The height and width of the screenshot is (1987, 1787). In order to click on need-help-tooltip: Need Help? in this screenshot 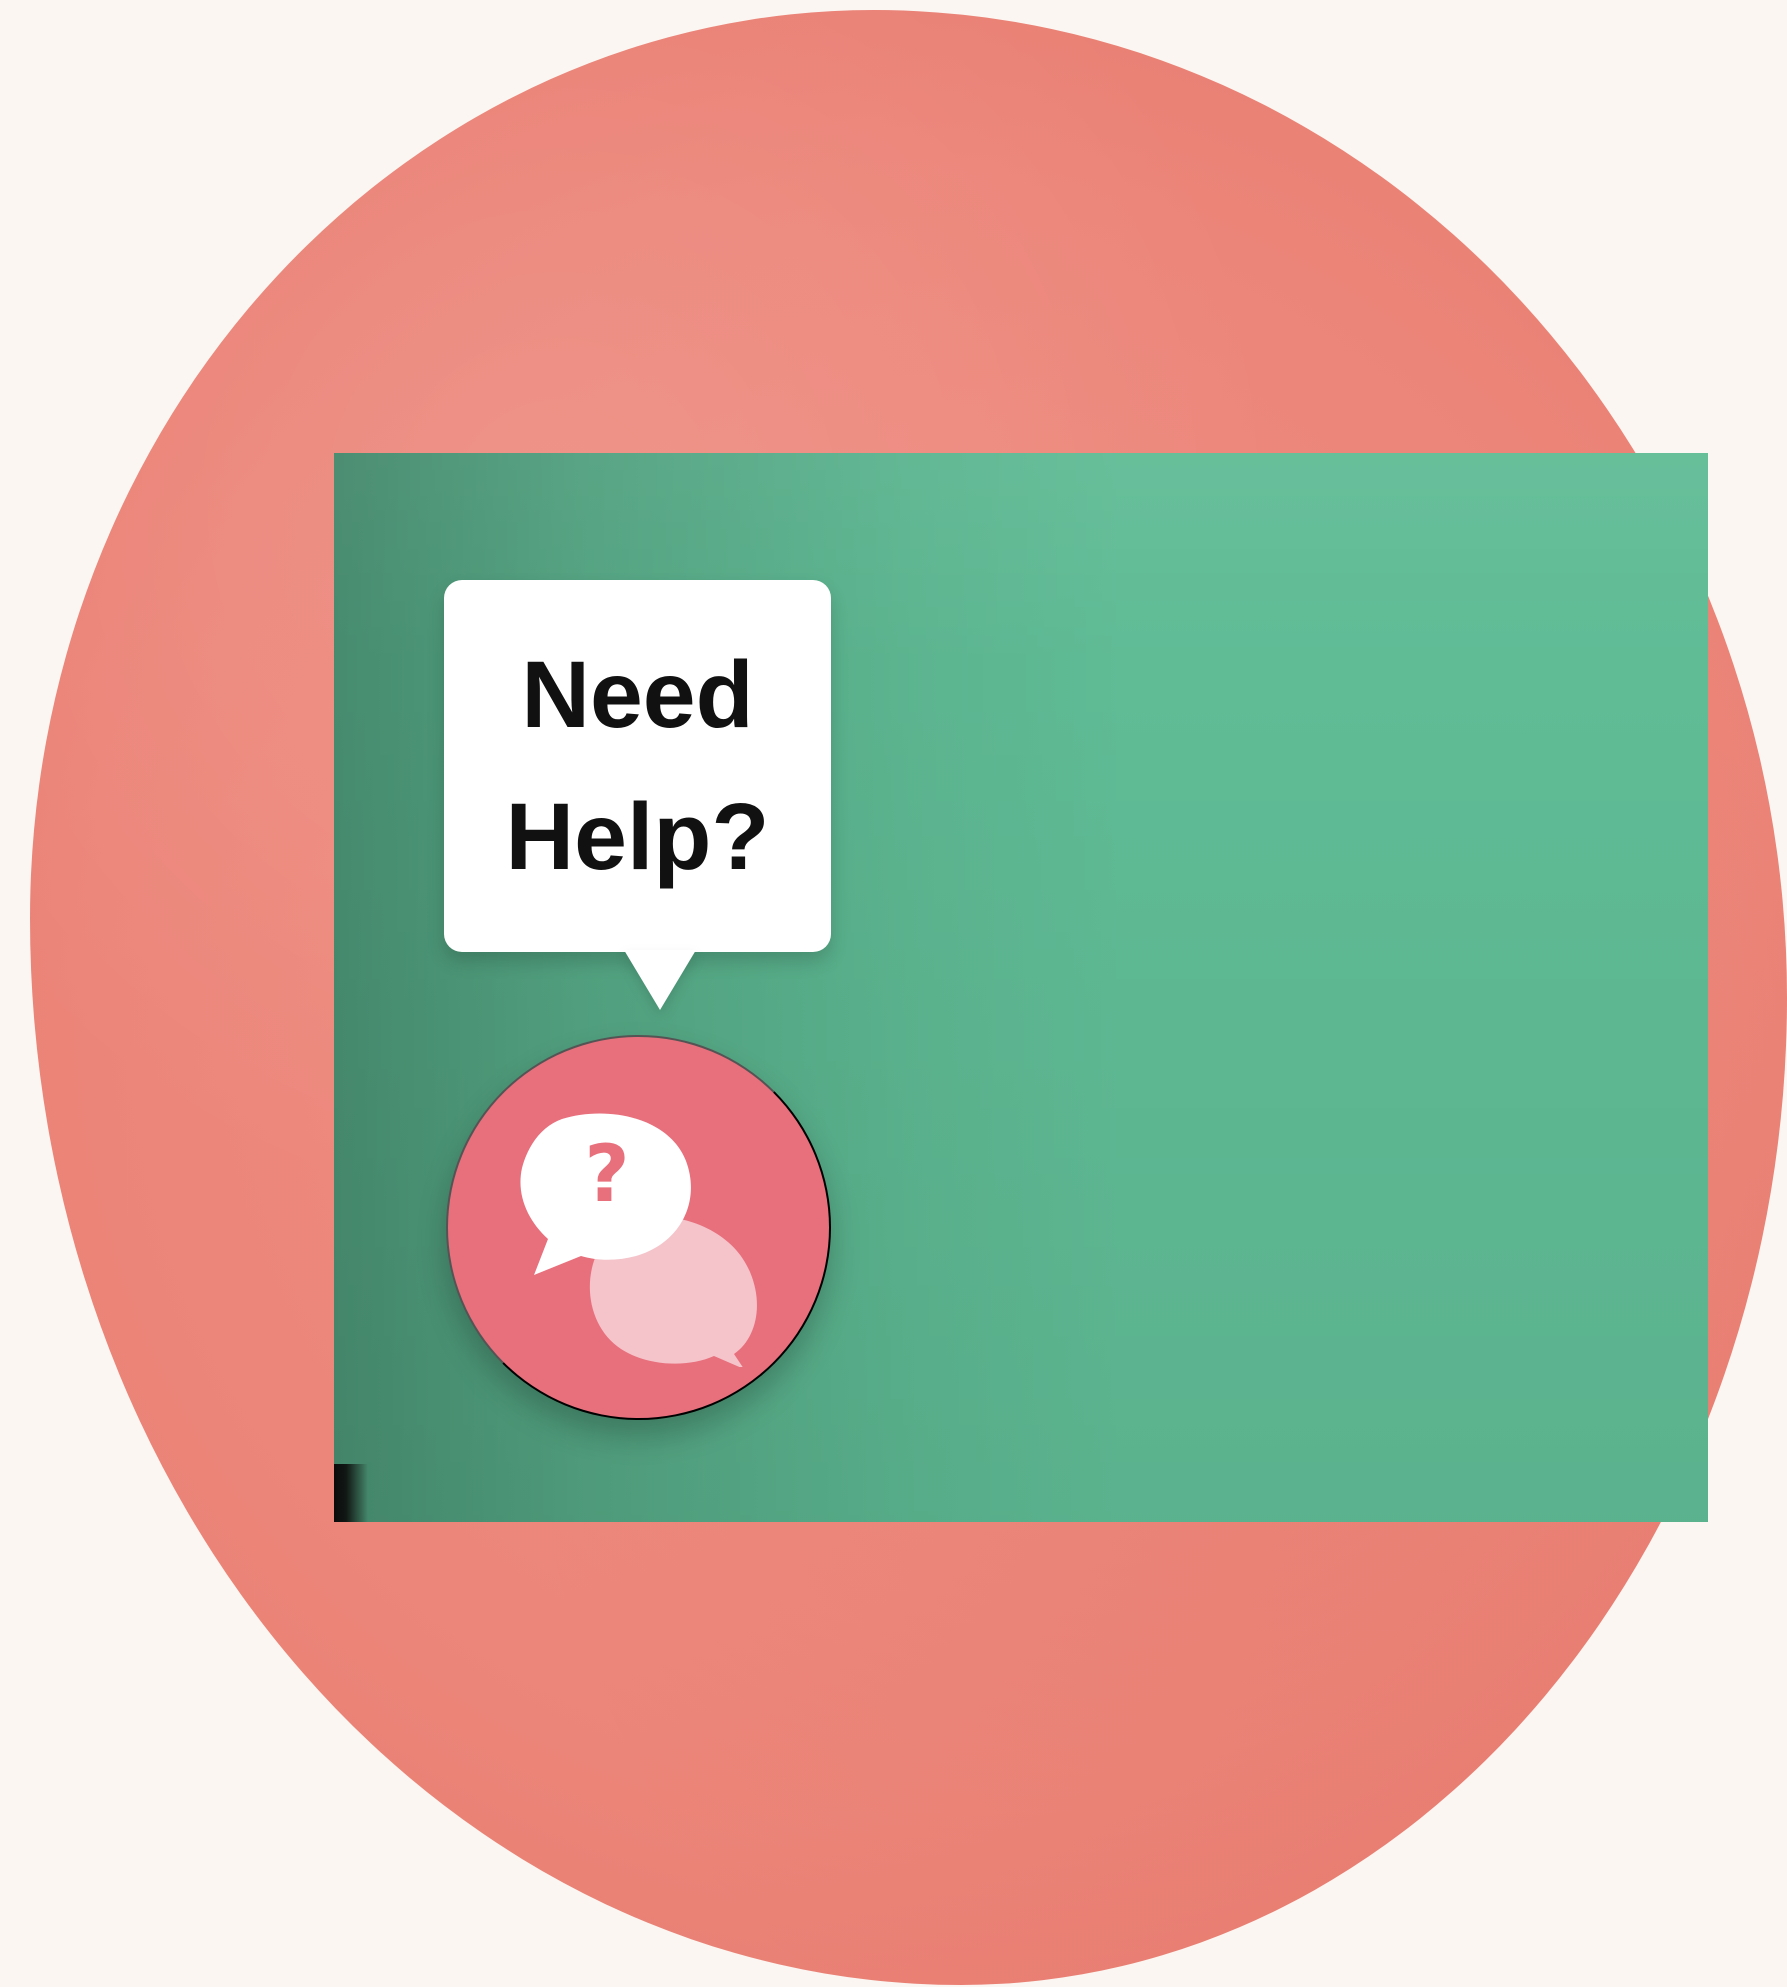, I will do `click(637, 766)`.